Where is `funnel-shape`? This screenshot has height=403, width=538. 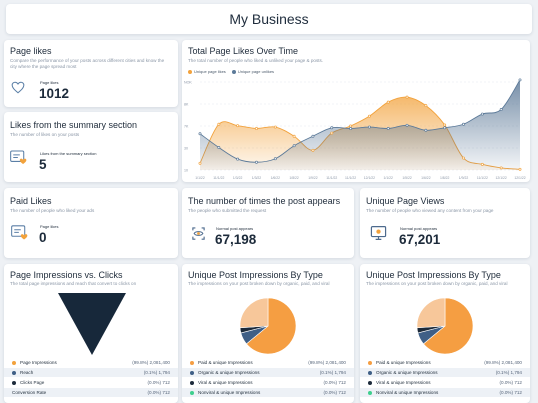 funnel-shape is located at coordinates (92, 324).